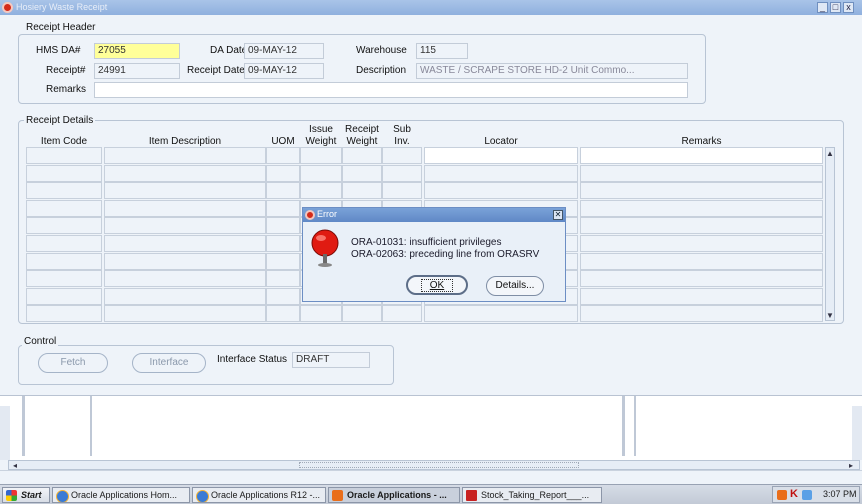 This screenshot has height=504, width=862. Describe the element at coordinates (137, 51) in the screenshot. I see `hms-da-field: 27055` at that location.